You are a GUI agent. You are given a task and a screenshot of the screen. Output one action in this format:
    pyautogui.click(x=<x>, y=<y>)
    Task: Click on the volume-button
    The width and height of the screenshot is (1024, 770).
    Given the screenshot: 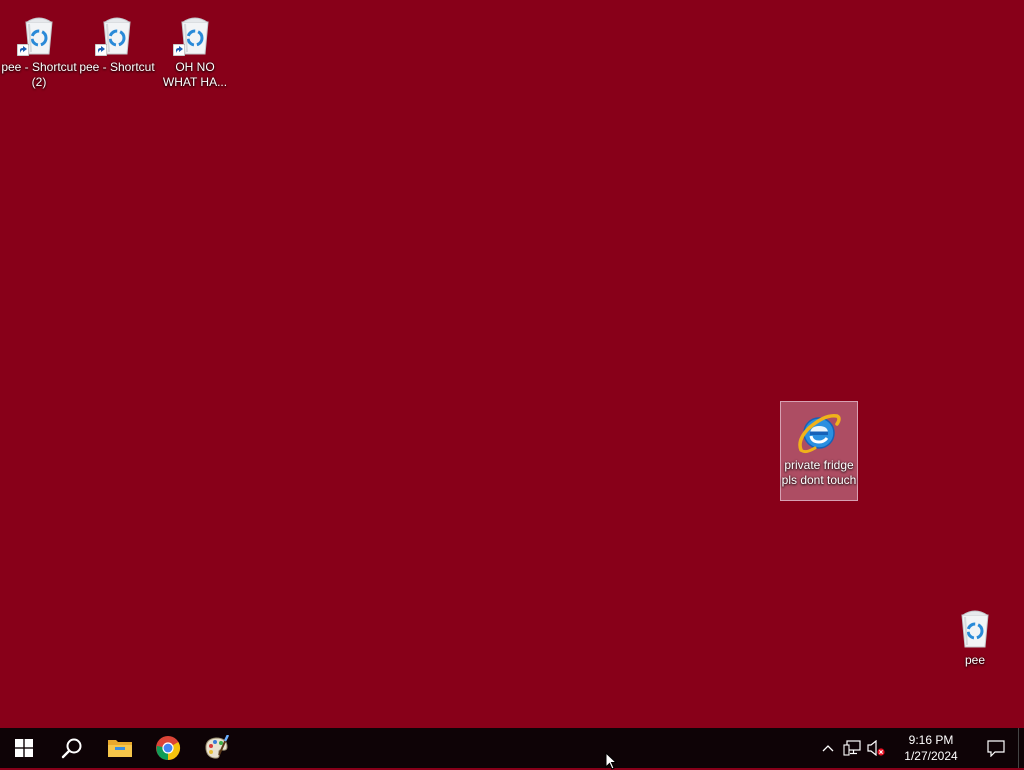 What is the action you would take?
    pyautogui.click(x=876, y=748)
    